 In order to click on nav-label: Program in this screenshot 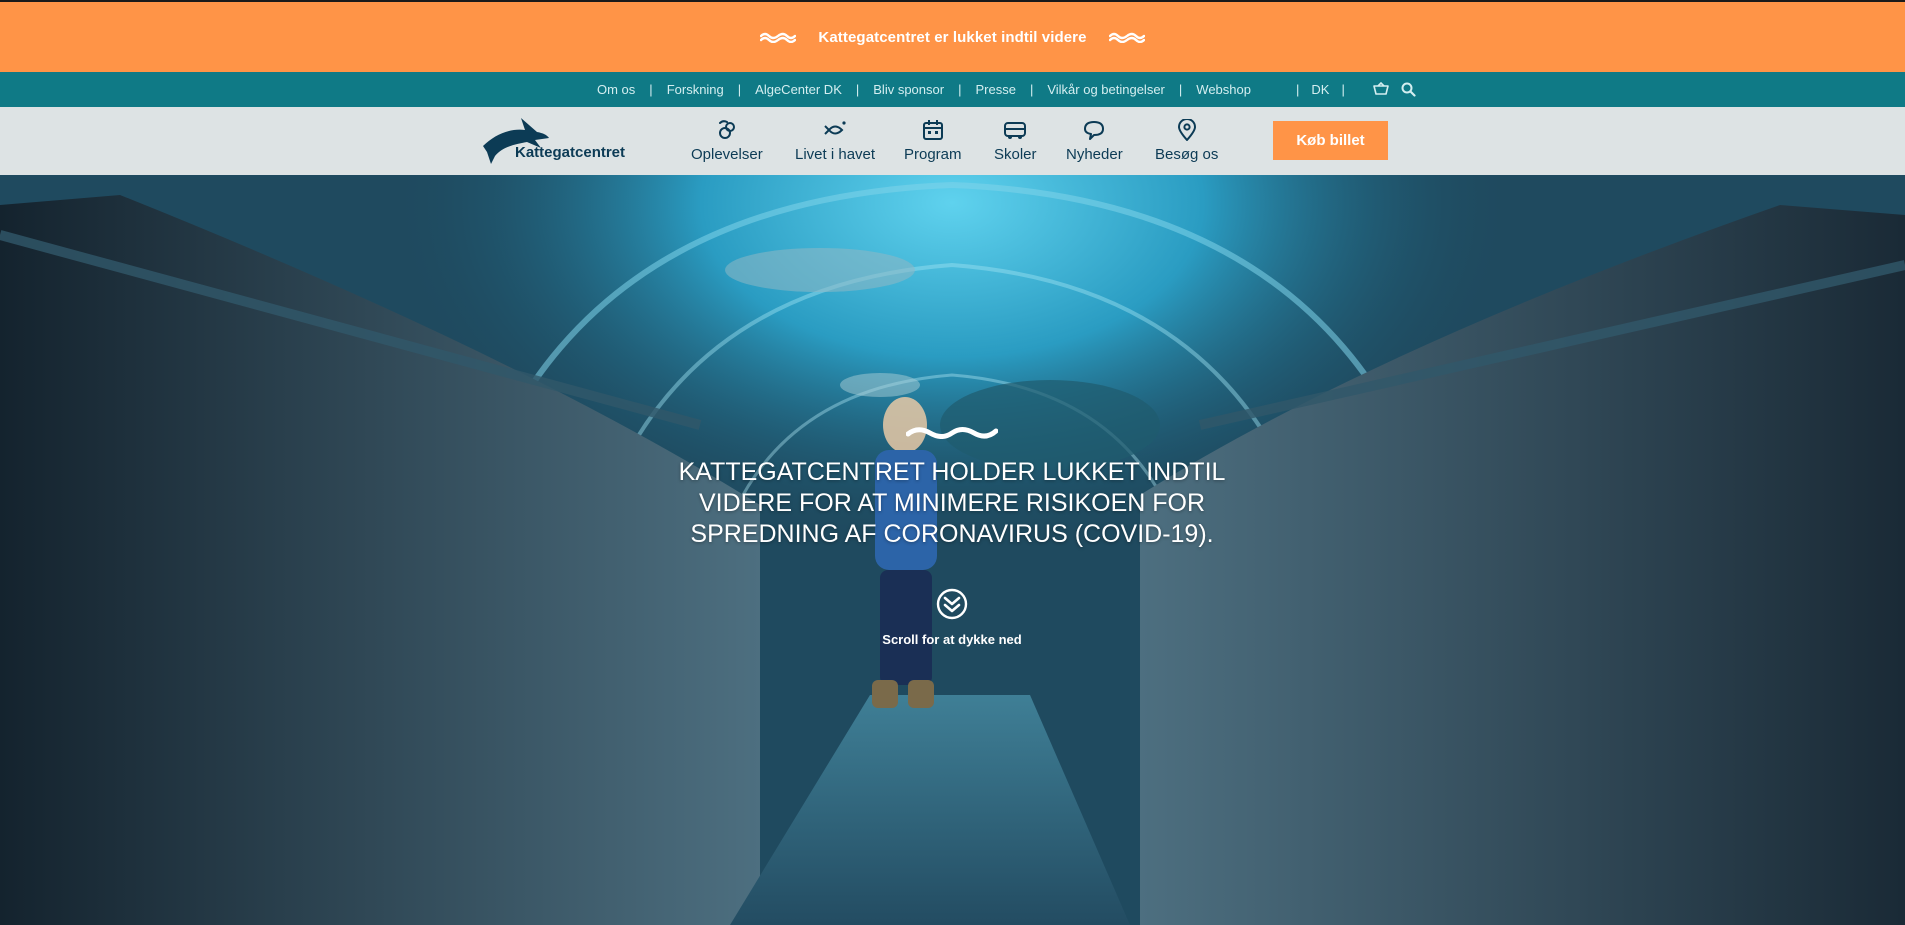, I will do `click(933, 154)`.